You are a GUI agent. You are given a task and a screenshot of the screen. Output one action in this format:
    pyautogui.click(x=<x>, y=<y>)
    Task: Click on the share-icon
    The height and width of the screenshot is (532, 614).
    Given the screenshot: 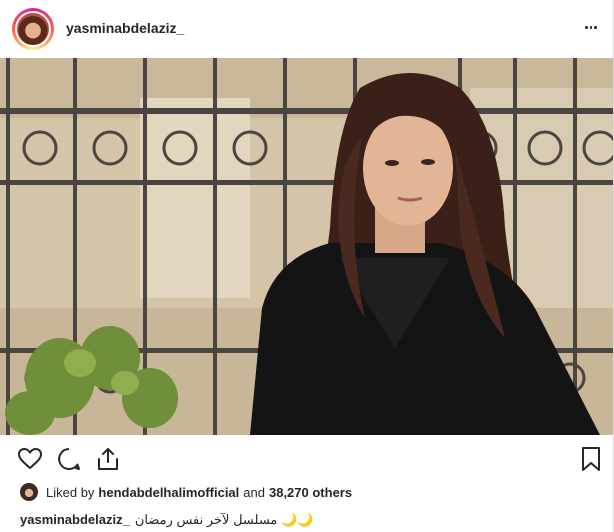 What is the action you would take?
    pyautogui.click(x=108, y=459)
    